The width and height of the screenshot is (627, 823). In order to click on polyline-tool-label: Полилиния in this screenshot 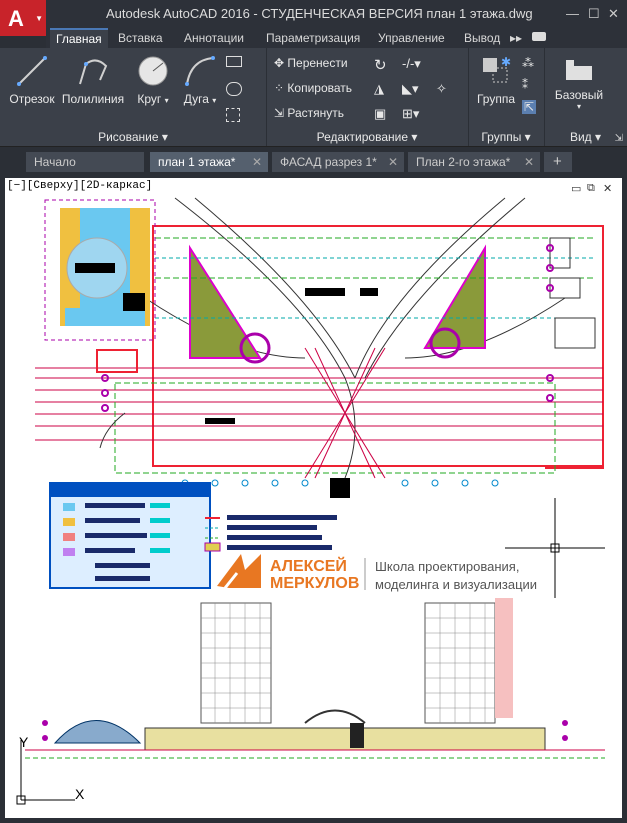, I will do `click(93, 99)`.